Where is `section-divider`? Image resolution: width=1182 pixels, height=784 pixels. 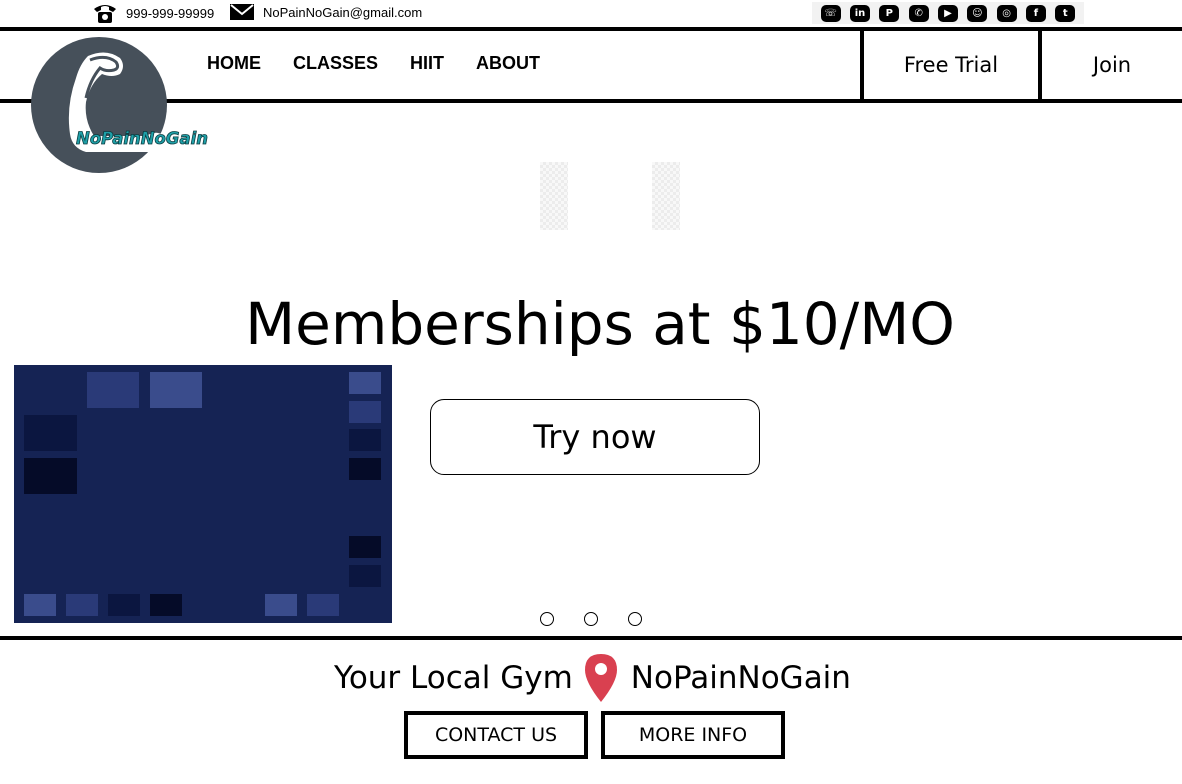 section-divider is located at coordinates (591, 638).